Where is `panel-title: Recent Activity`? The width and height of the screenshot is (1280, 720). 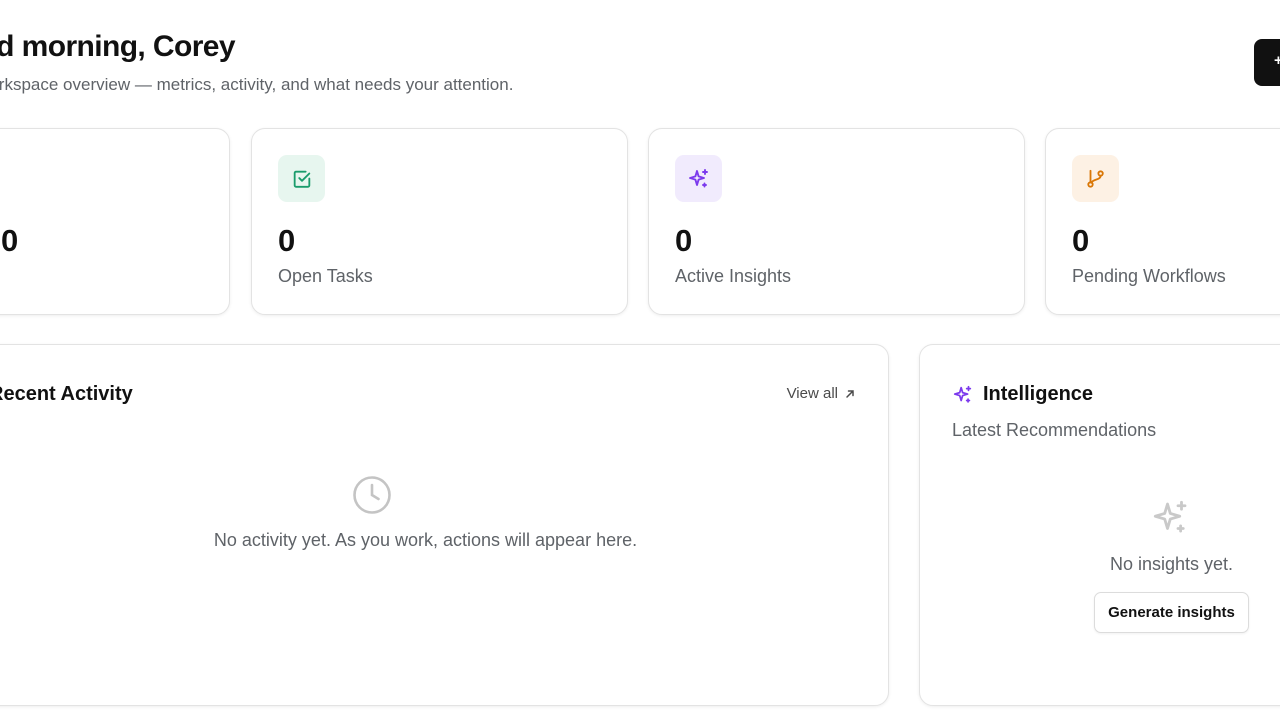
panel-title: Recent Activity is located at coordinates (66, 394).